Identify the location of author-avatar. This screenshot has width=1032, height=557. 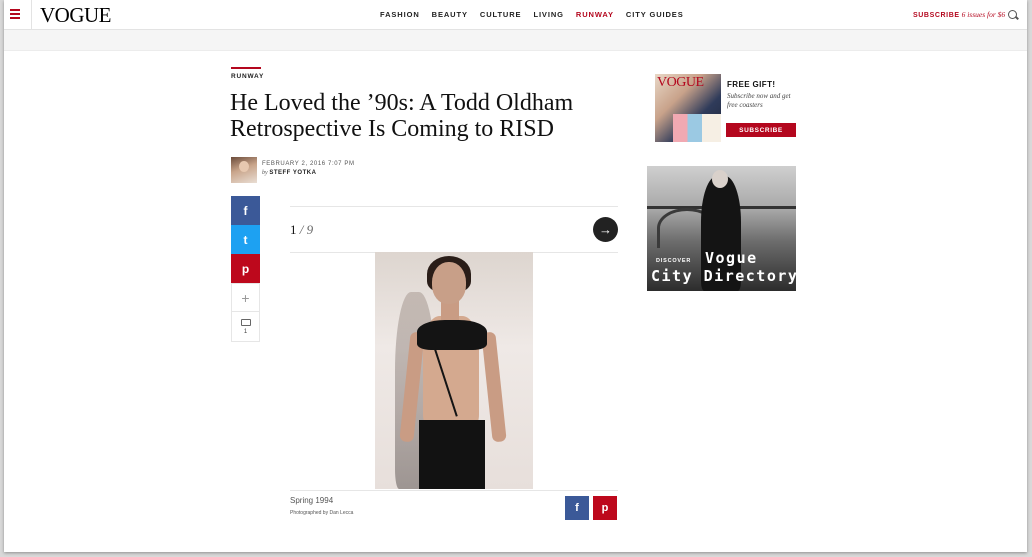
(244, 170).